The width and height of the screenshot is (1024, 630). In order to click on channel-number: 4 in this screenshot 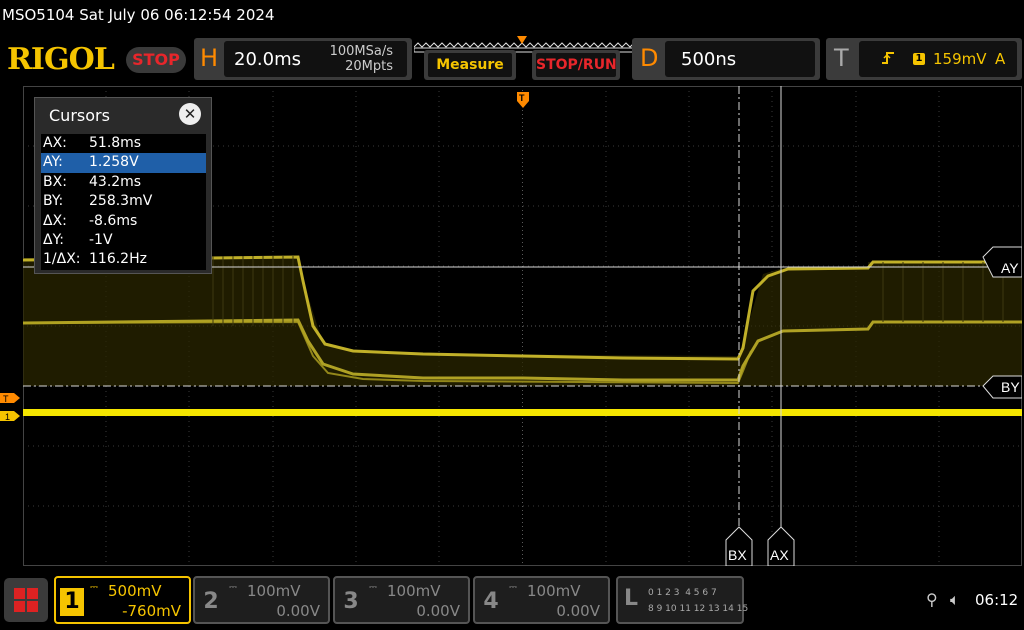, I will do `click(491, 601)`.